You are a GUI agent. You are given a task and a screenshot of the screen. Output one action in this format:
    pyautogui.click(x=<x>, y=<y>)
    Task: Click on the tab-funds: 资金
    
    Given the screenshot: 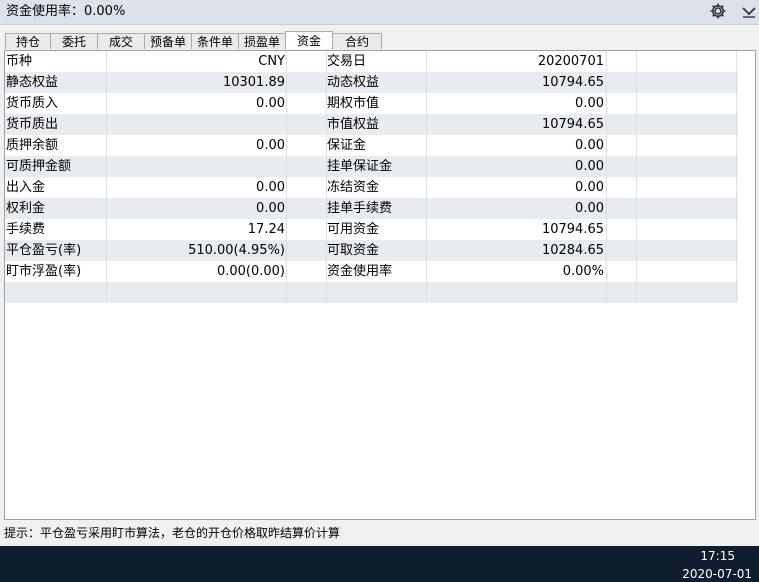 What is the action you would take?
    pyautogui.click(x=309, y=40)
    